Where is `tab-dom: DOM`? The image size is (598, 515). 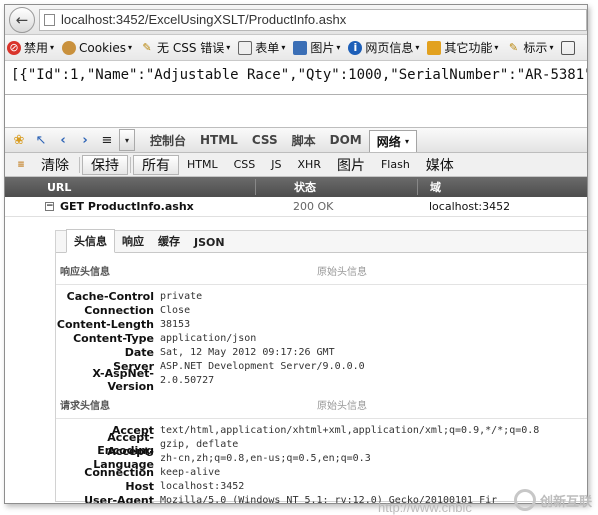
tab-dom: DOM is located at coordinates (346, 140).